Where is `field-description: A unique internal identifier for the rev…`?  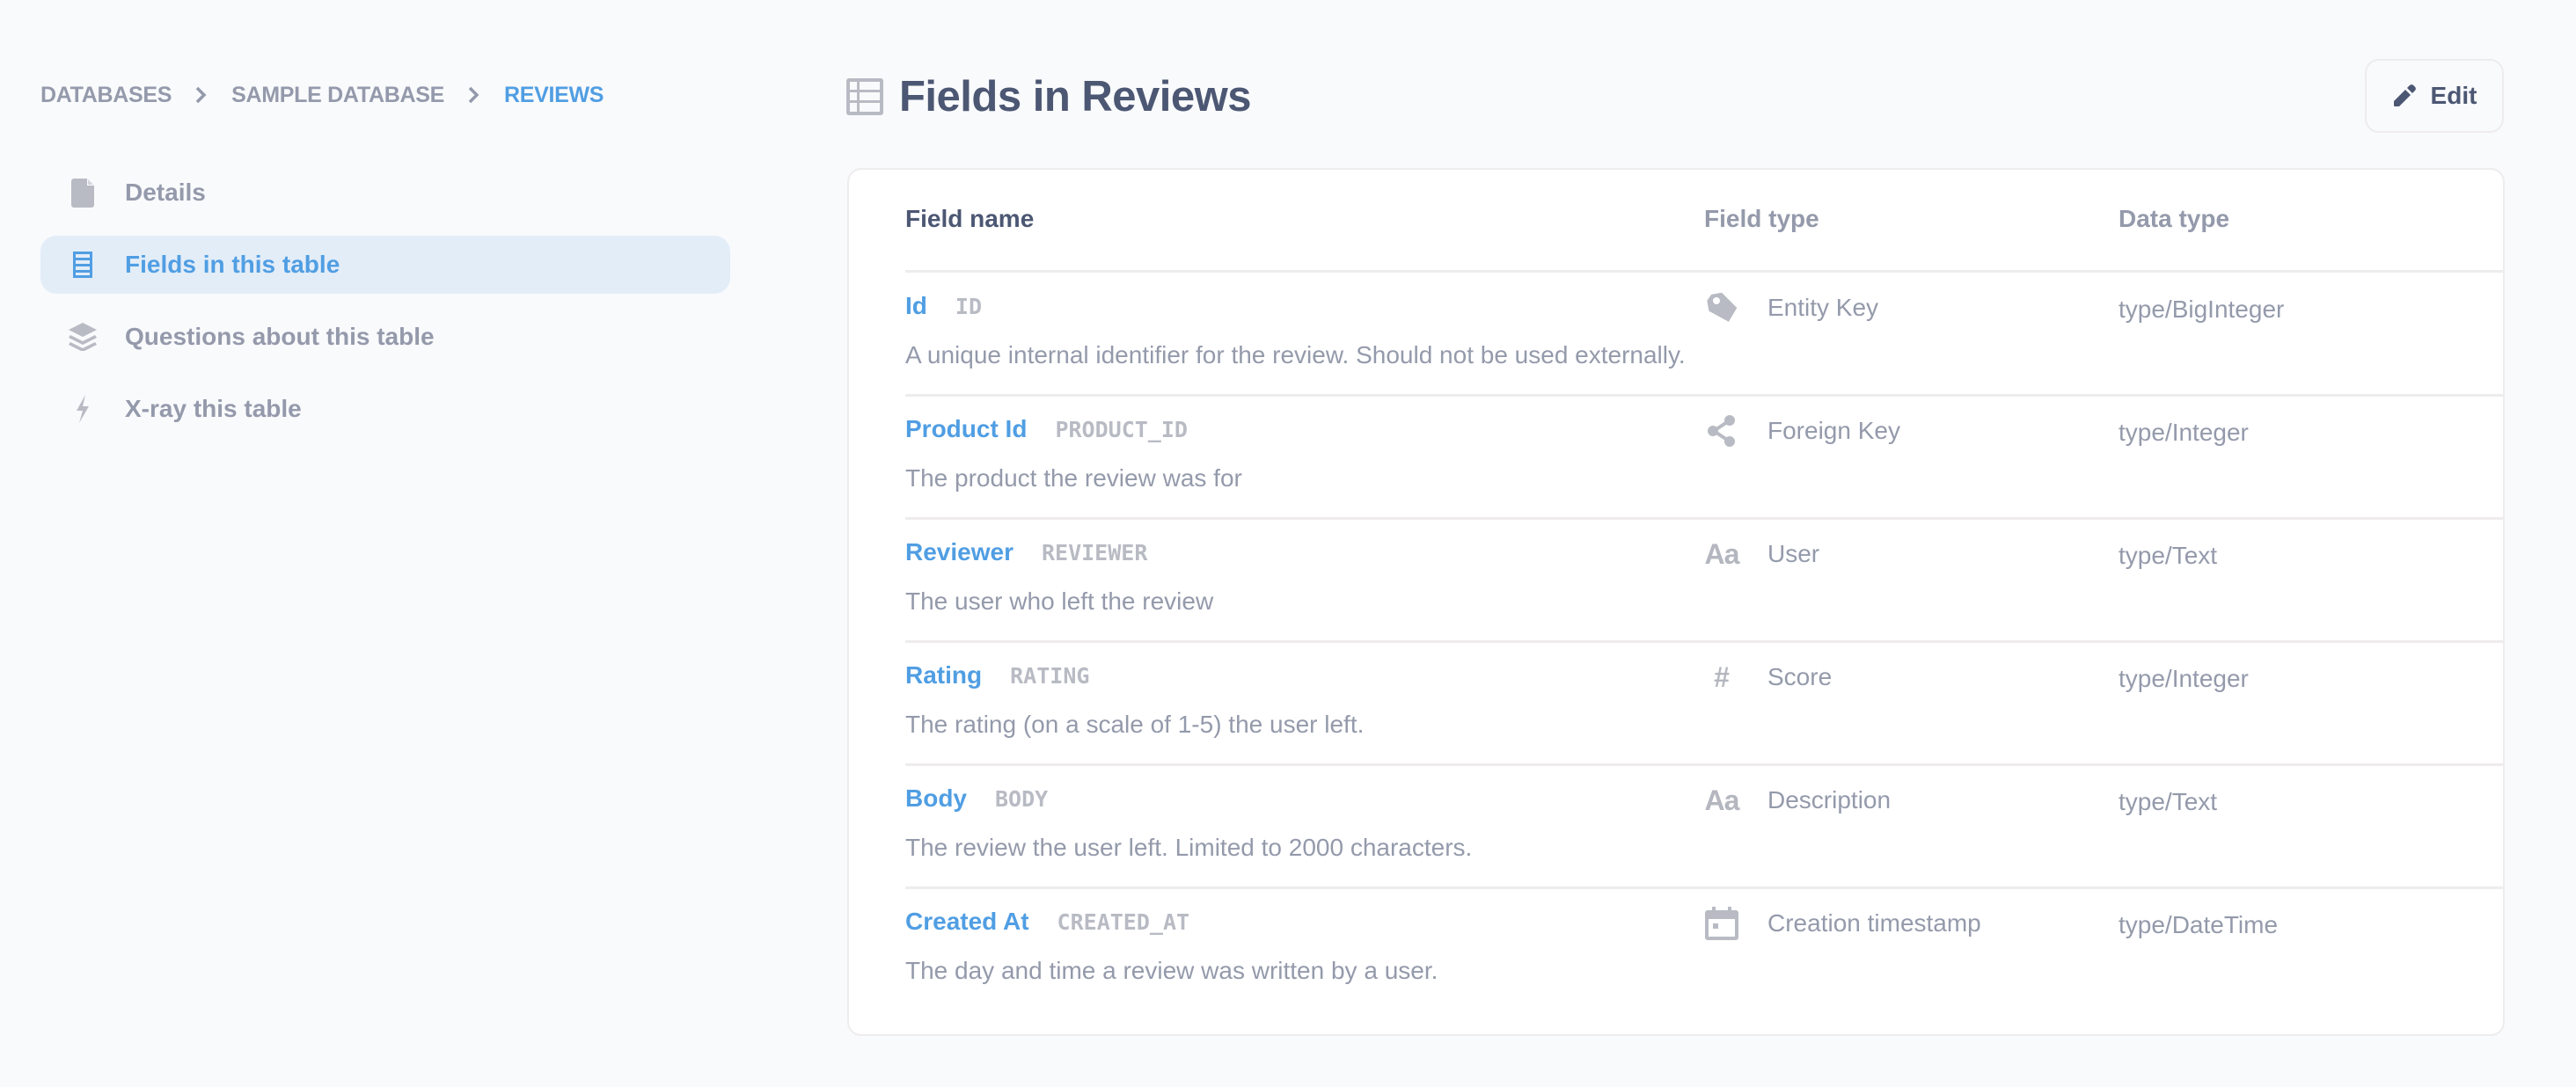
field-description: A unique internal identifier for the rev… is located at coordinates (1295, 355).